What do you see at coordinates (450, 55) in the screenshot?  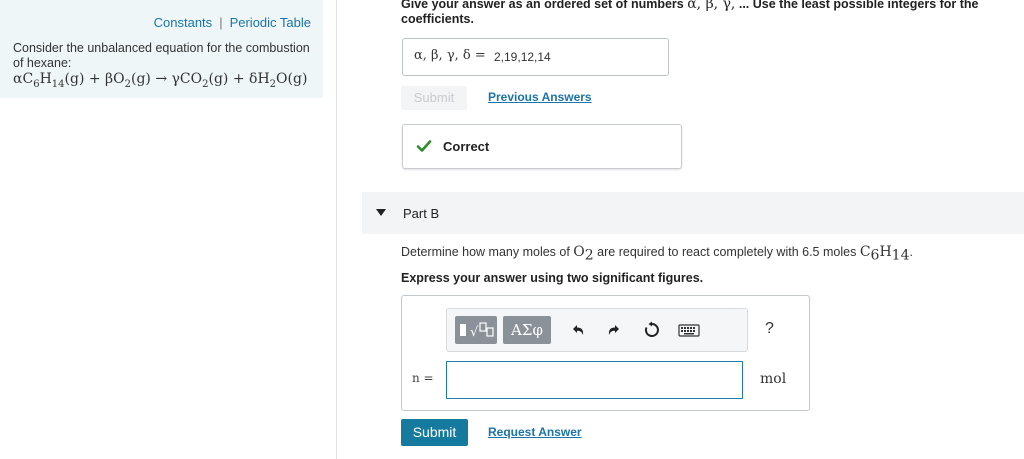 I see `answer-variable-label: α, β, γ, δ =` at bounding box center [450, 55].